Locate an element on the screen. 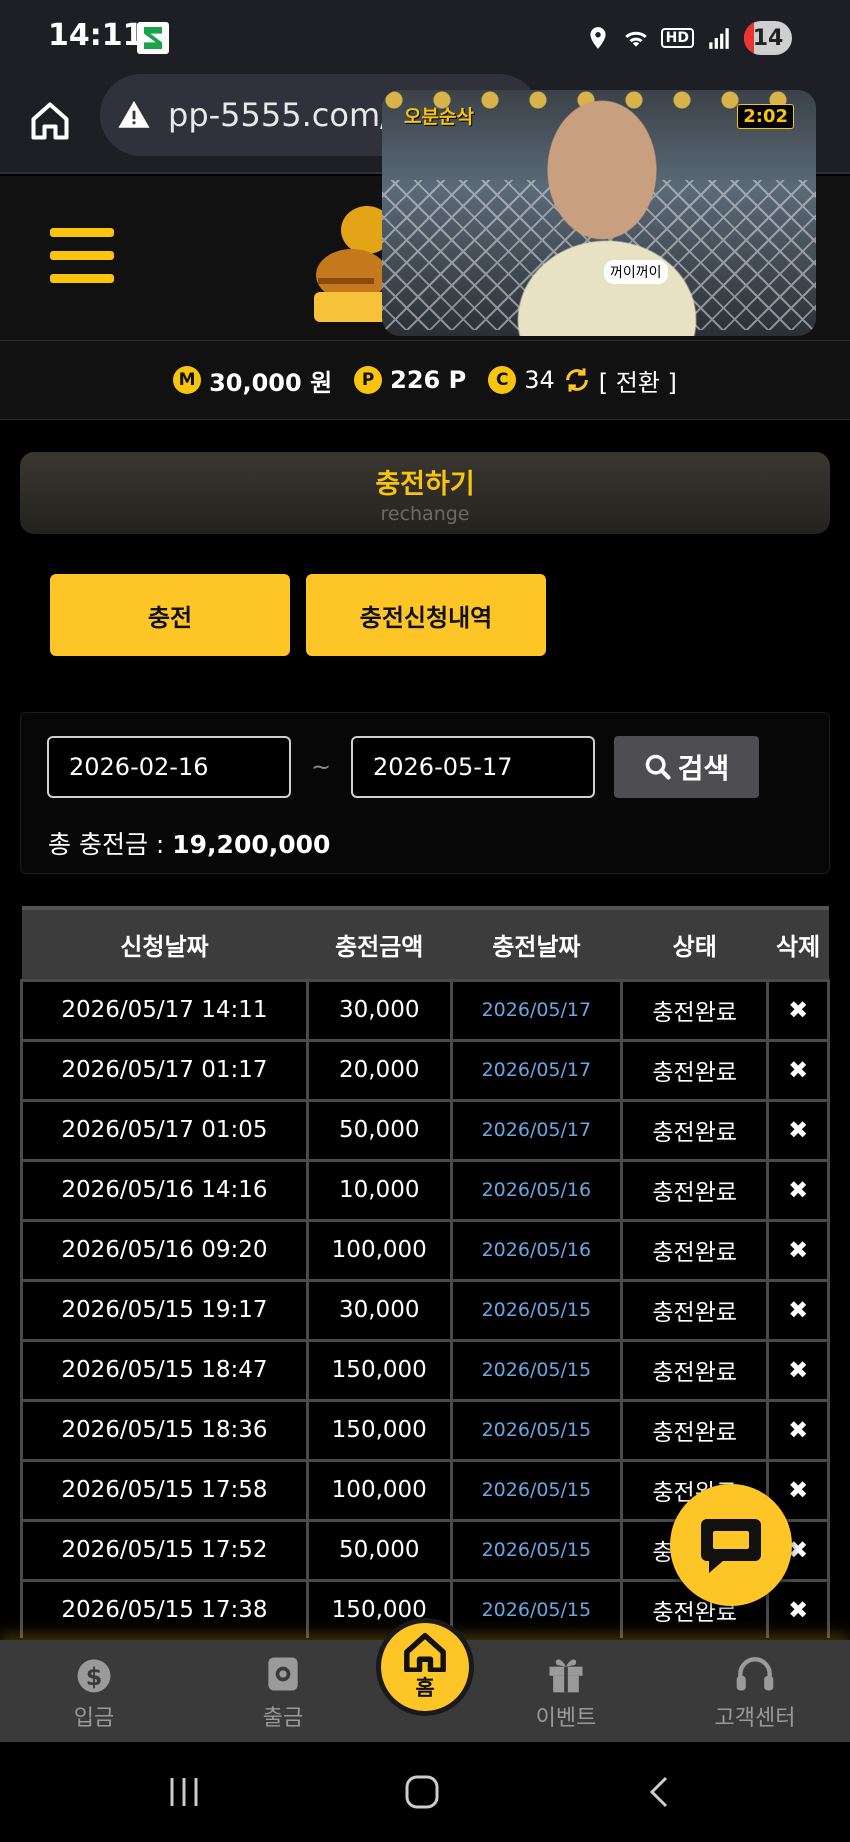 This screenshot has height=1842, width=850. search-icon is located at coordinates (658, 767).